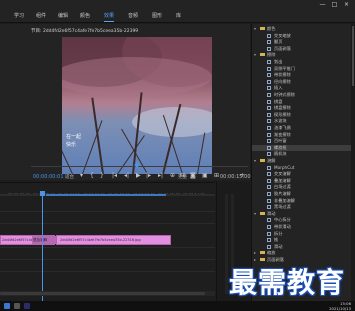  Describe the element at coordinates (282, 35) in the screenshot. I see `effect-label: 交叉缩放` at that location.